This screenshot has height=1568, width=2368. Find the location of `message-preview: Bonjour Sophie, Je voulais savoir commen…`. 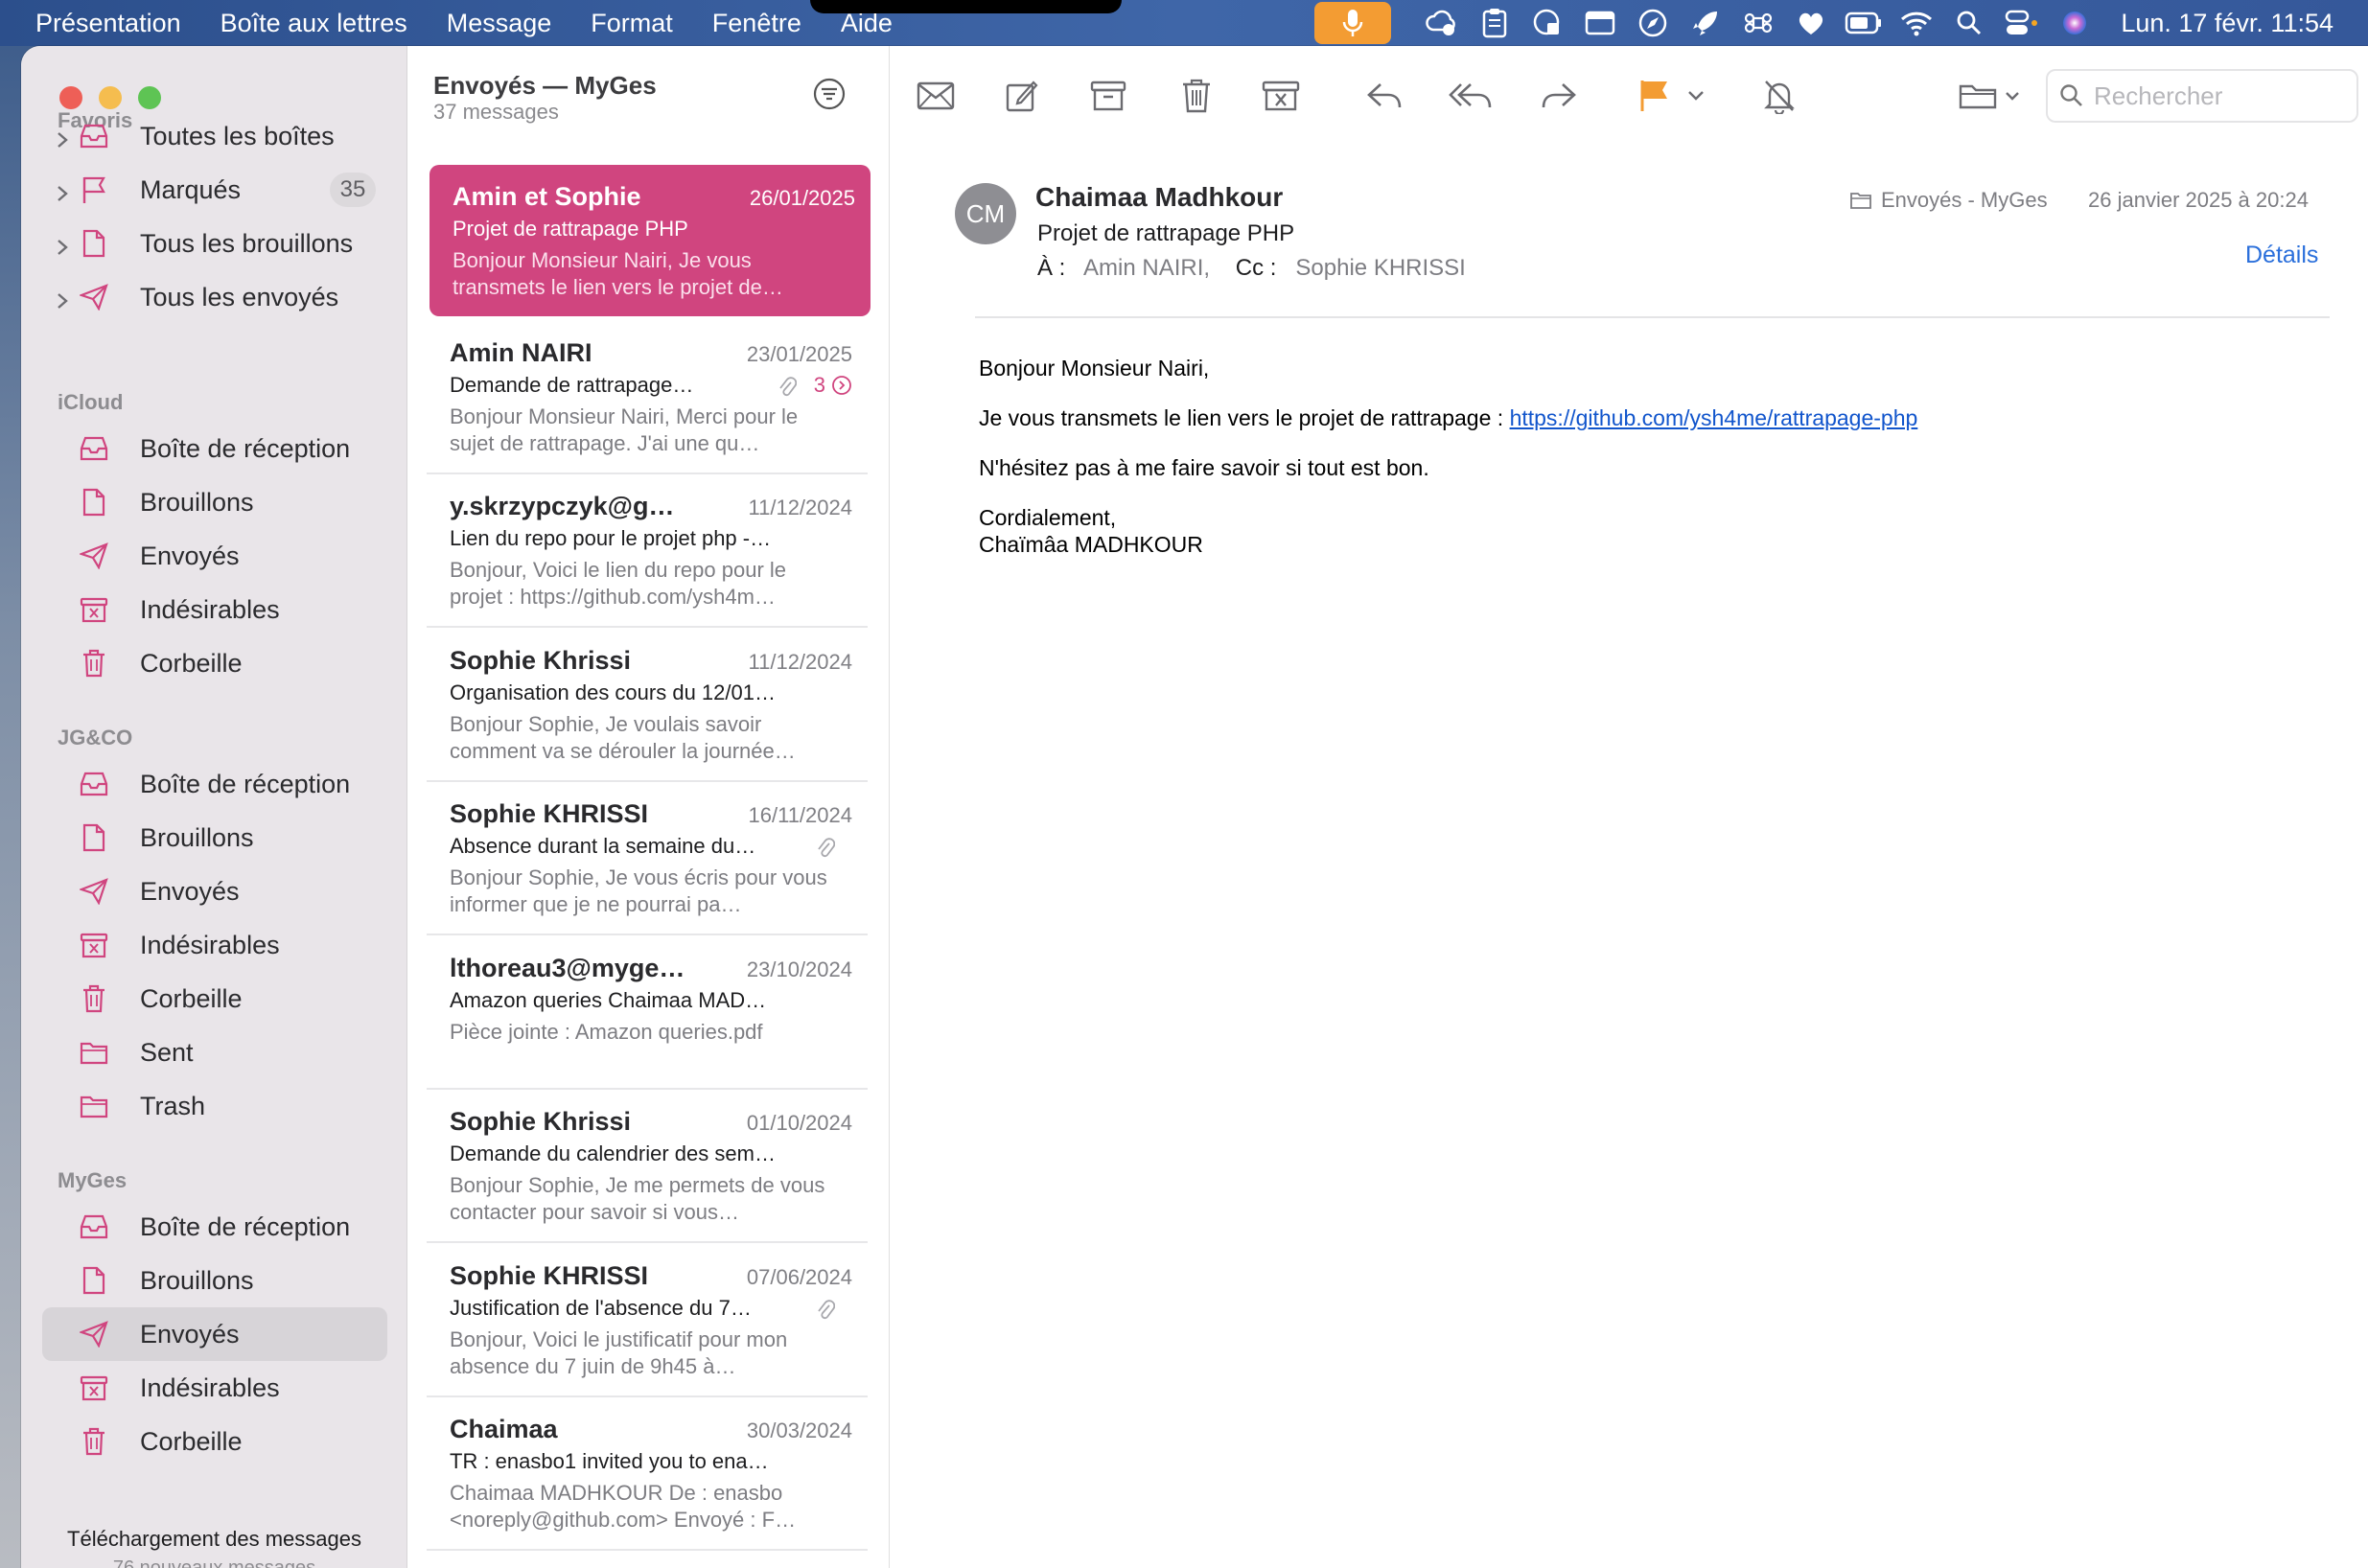

message-preview: Bonjour Sophie, Je voulais savoir commen… is located at coordinates (623, 737).